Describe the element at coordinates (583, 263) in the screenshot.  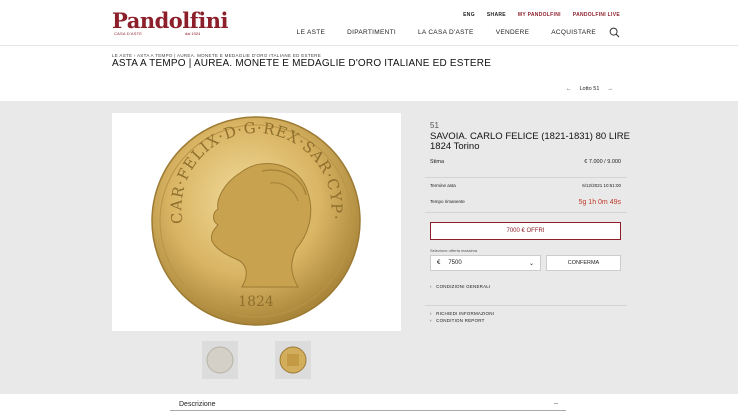
I see `confirm-button: CONFERMA` at that location.